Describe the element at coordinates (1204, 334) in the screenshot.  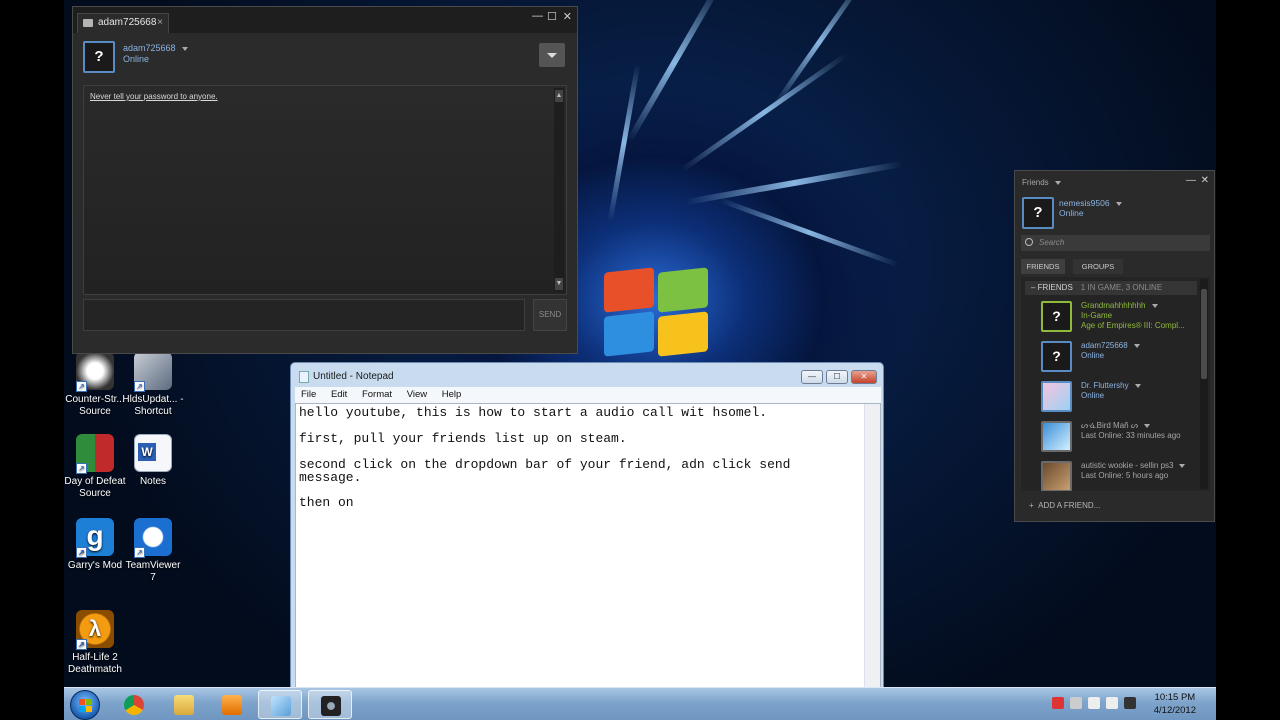
I see `scrollbar-thumb` at that location.